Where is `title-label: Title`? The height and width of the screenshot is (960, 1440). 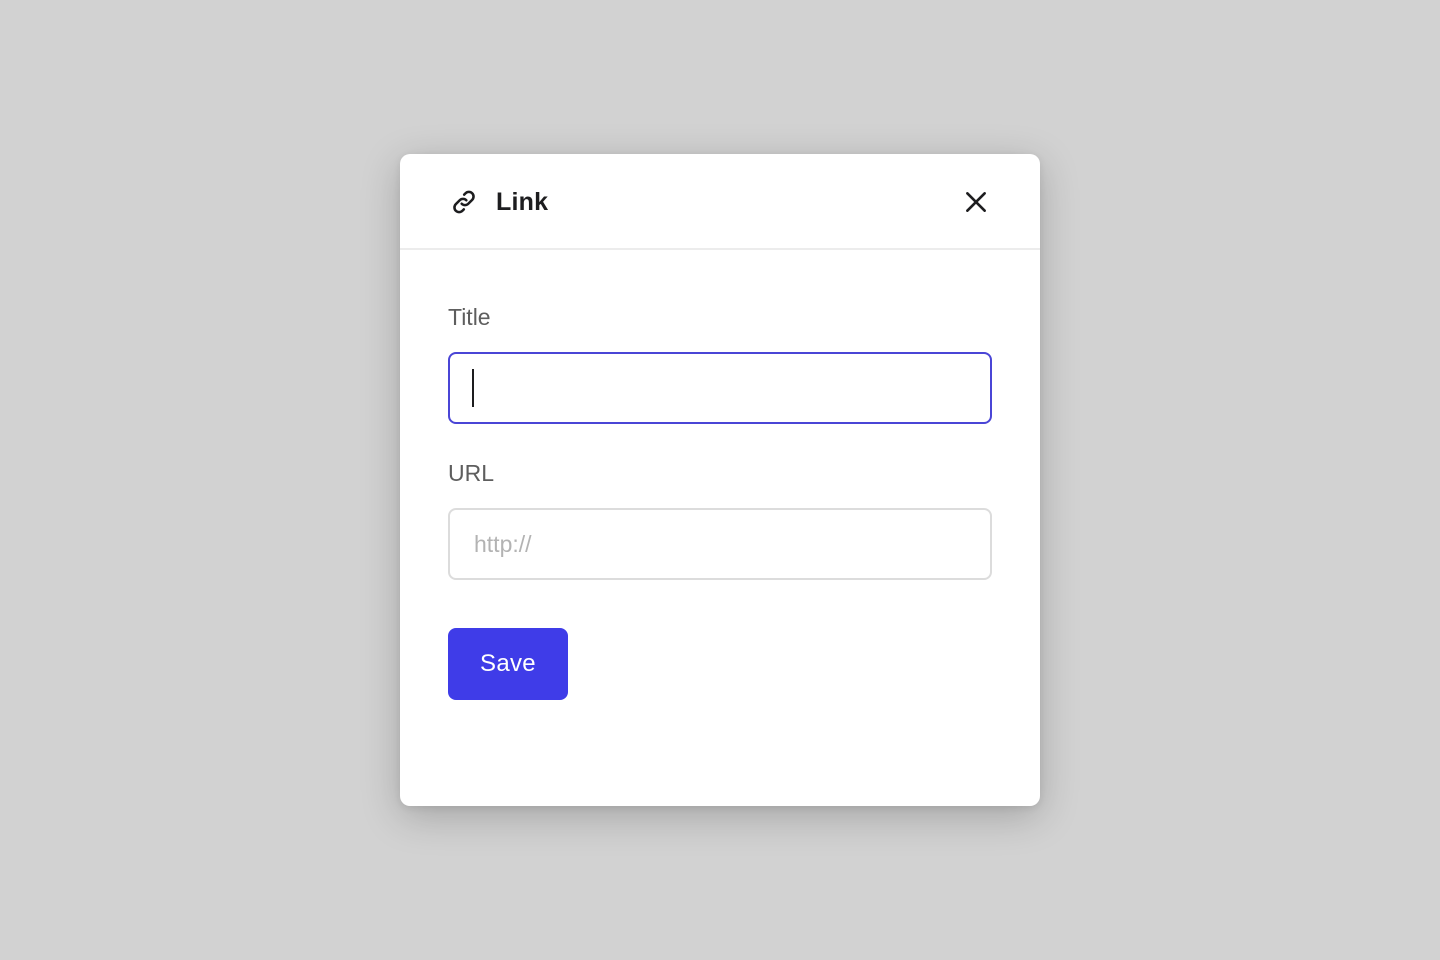
title-label: Title is located at coordinates (469, 317).